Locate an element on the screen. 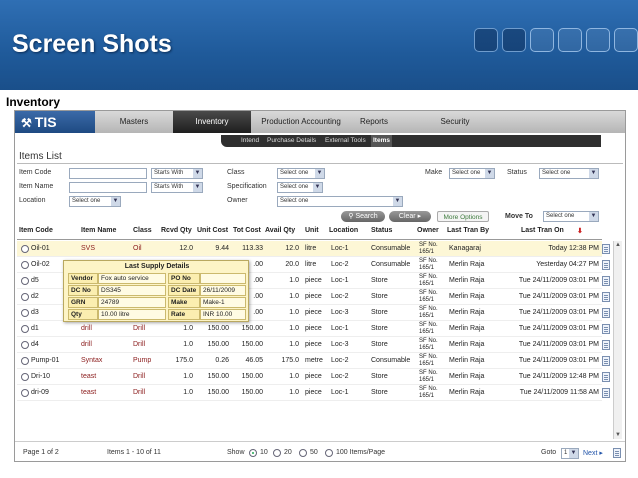  specification-select: Select one ▼ is located at coordinates (300, 187).